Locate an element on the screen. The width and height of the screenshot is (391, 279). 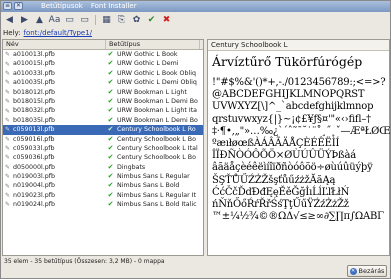
preview-font-name: Century Schoolbook L is located at coordinates (298, 45).